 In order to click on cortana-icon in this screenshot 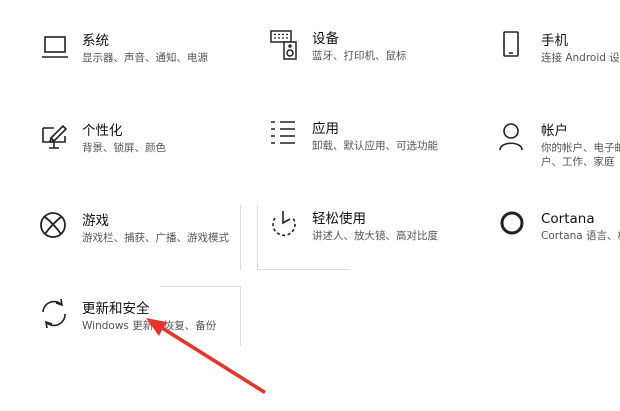, I will do `click(515, 226)`.